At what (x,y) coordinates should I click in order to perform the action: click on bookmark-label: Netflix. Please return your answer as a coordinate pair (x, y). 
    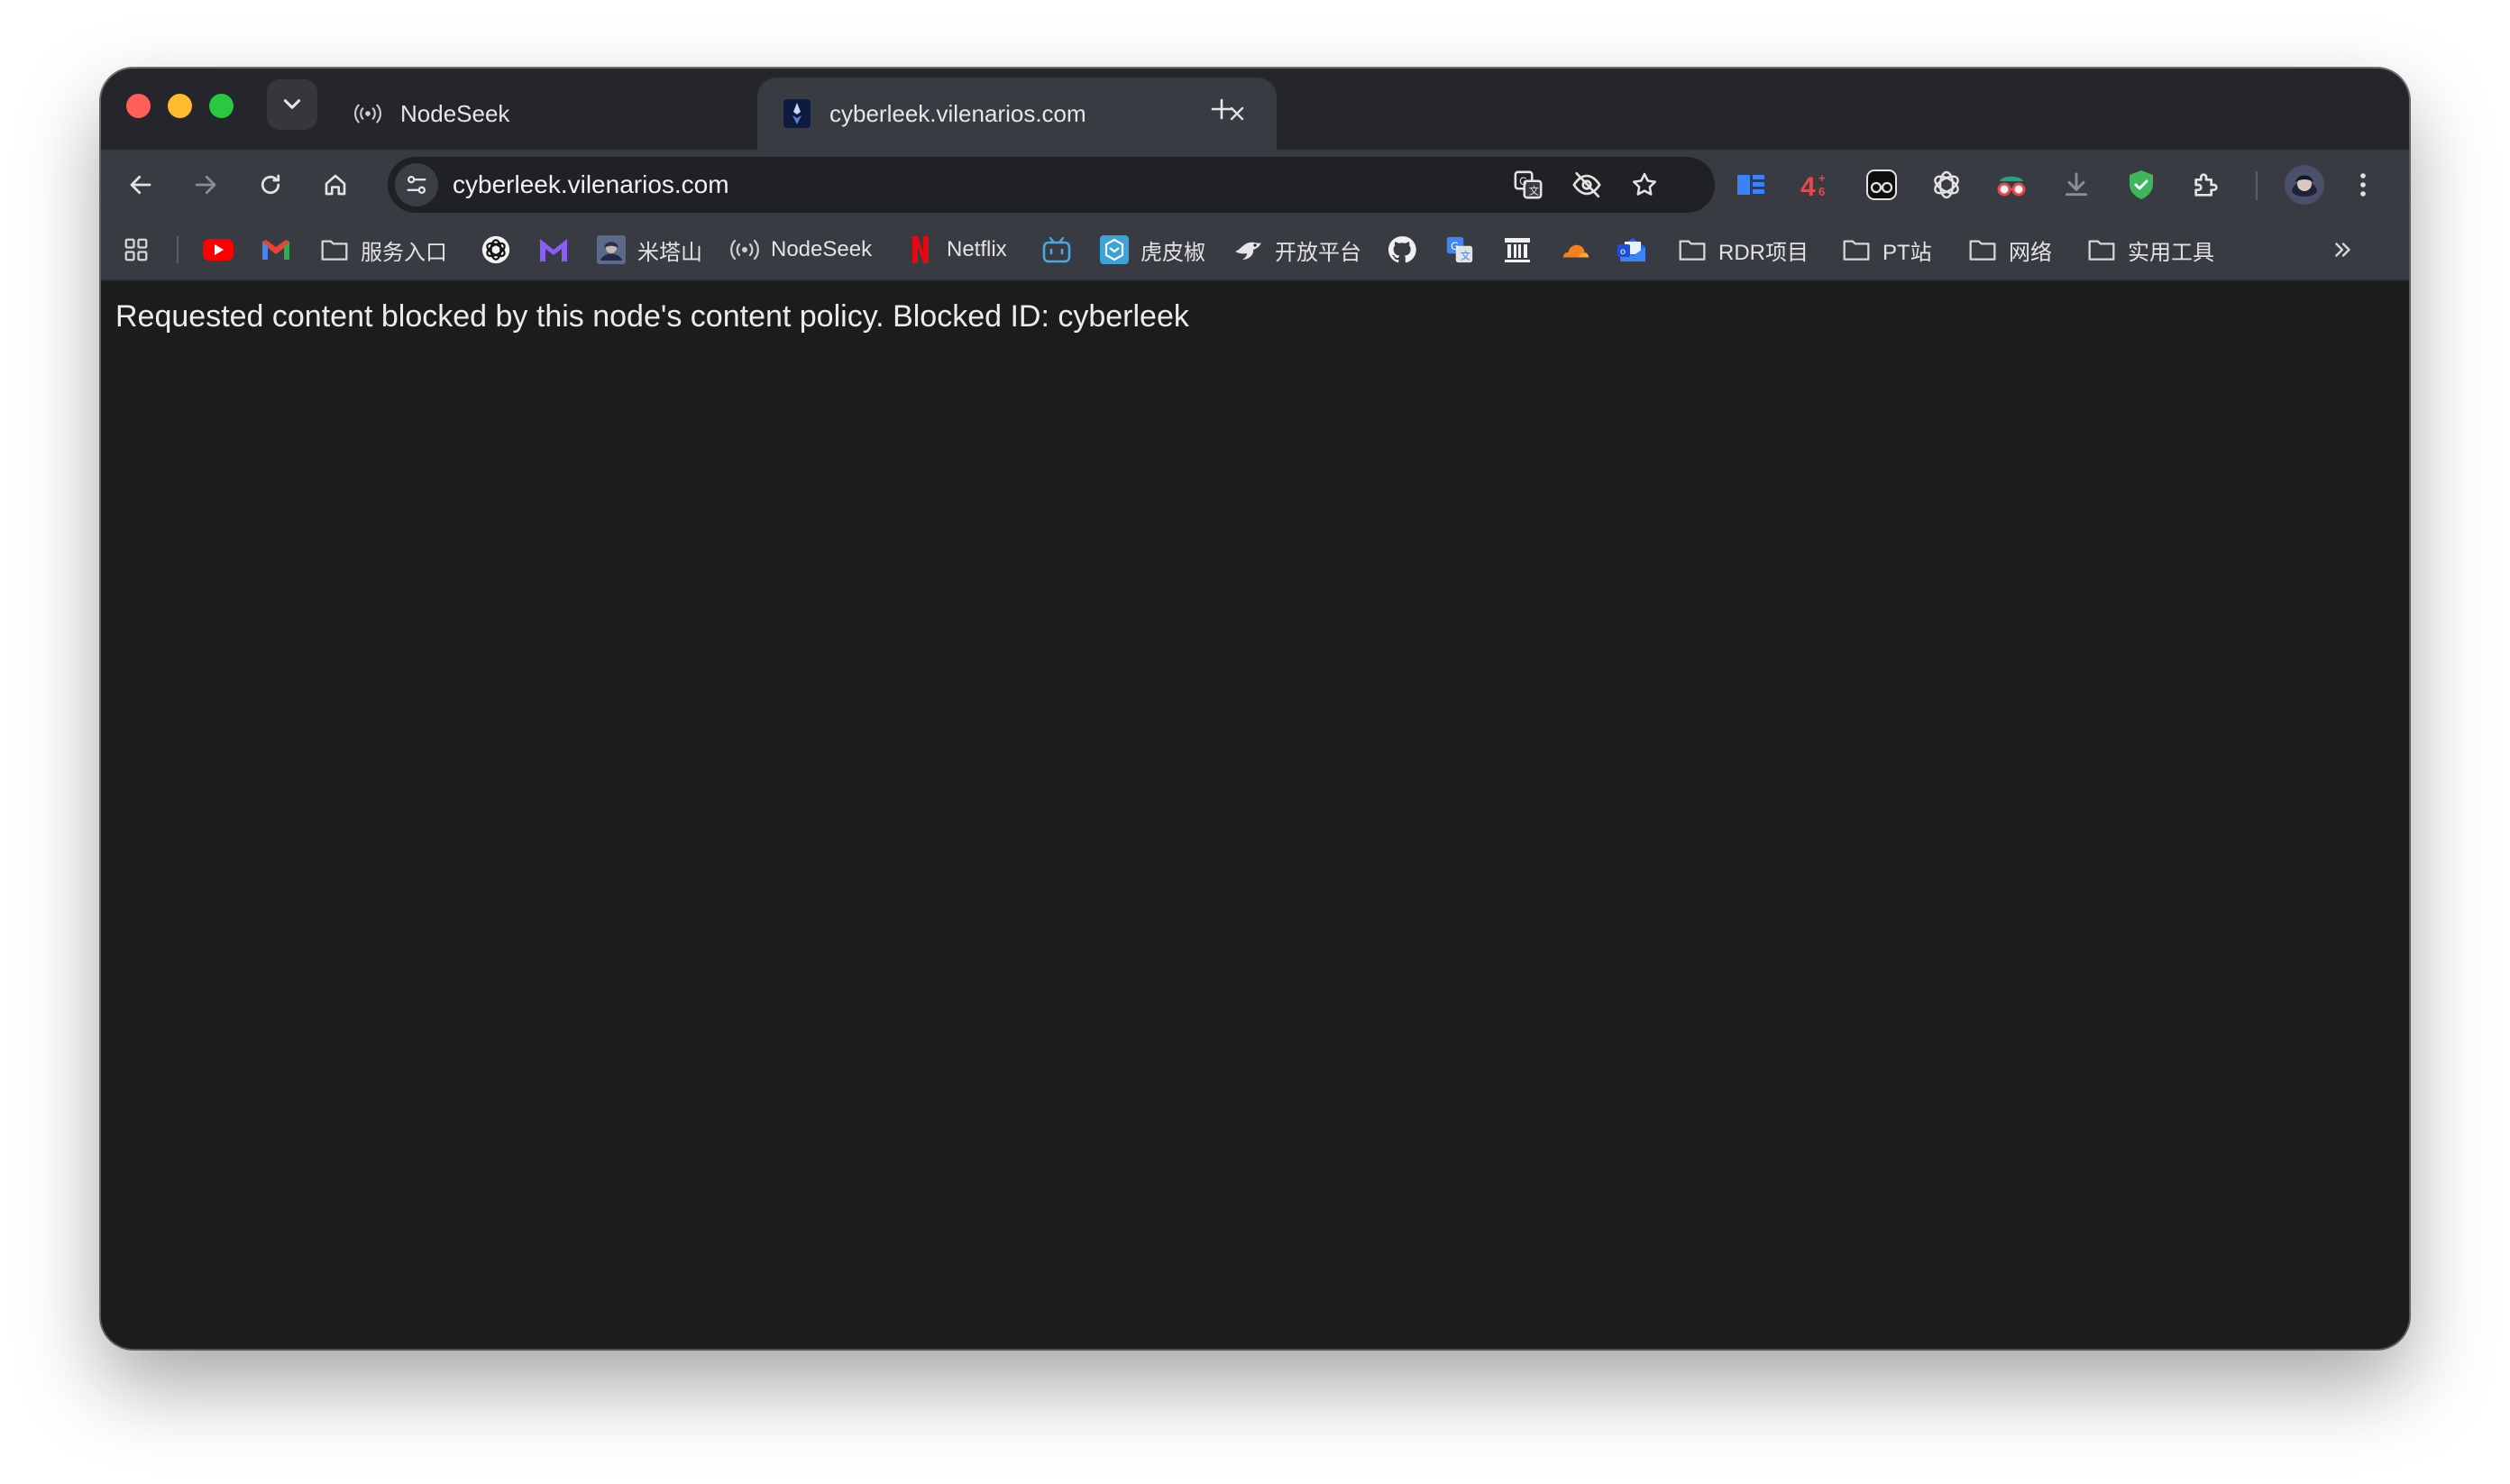
    Looking at the image, I should click on (977, 249).